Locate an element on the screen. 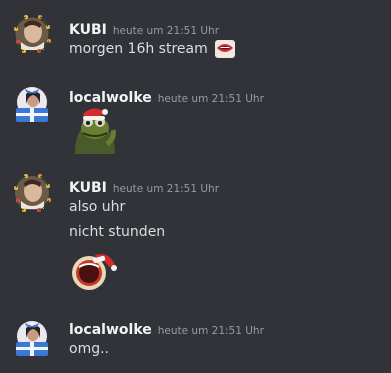 The height and width of the screenshot is (373, 391). message-text: nicht stunden is located at coordinates (117, 232).